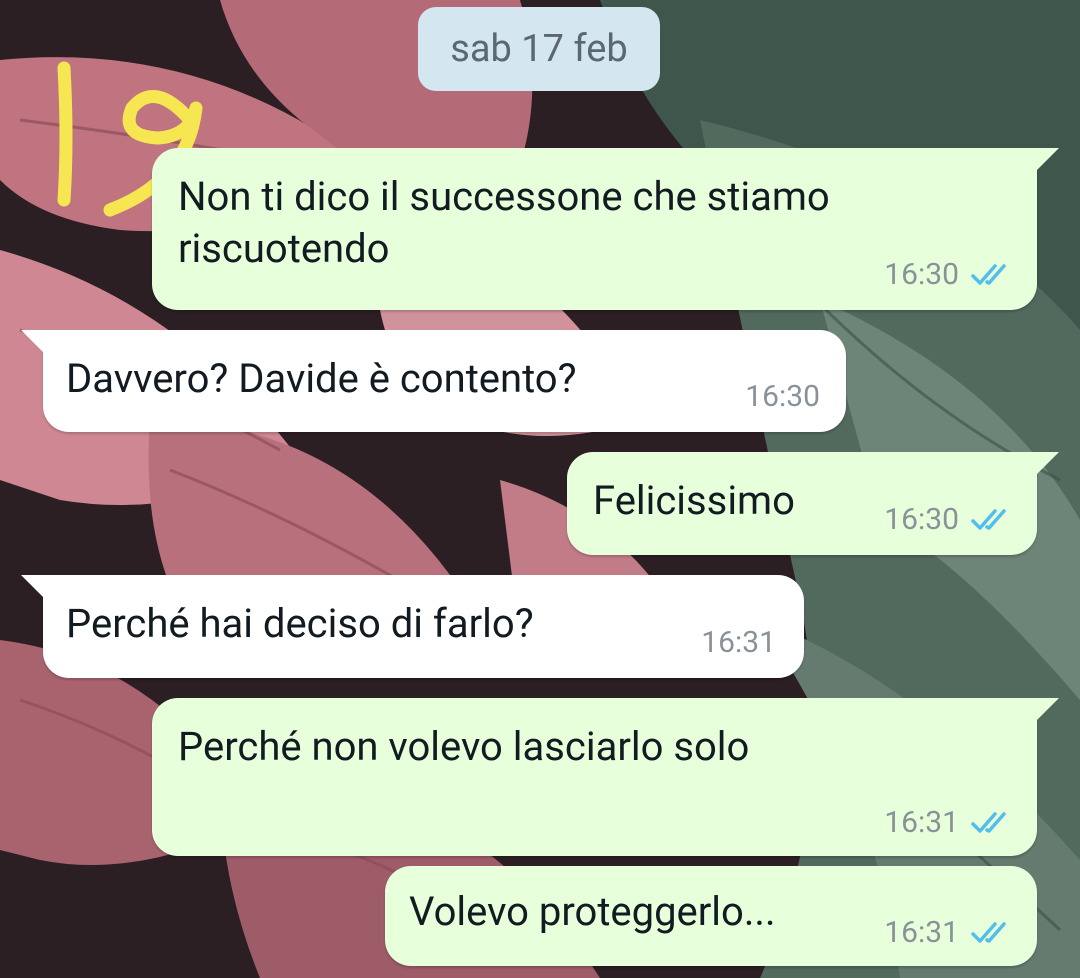 The image size is (1080, 978). I want to click on message-bubble-incoming: Davvero? Davide è contento? 16:30, so click(433, 381).